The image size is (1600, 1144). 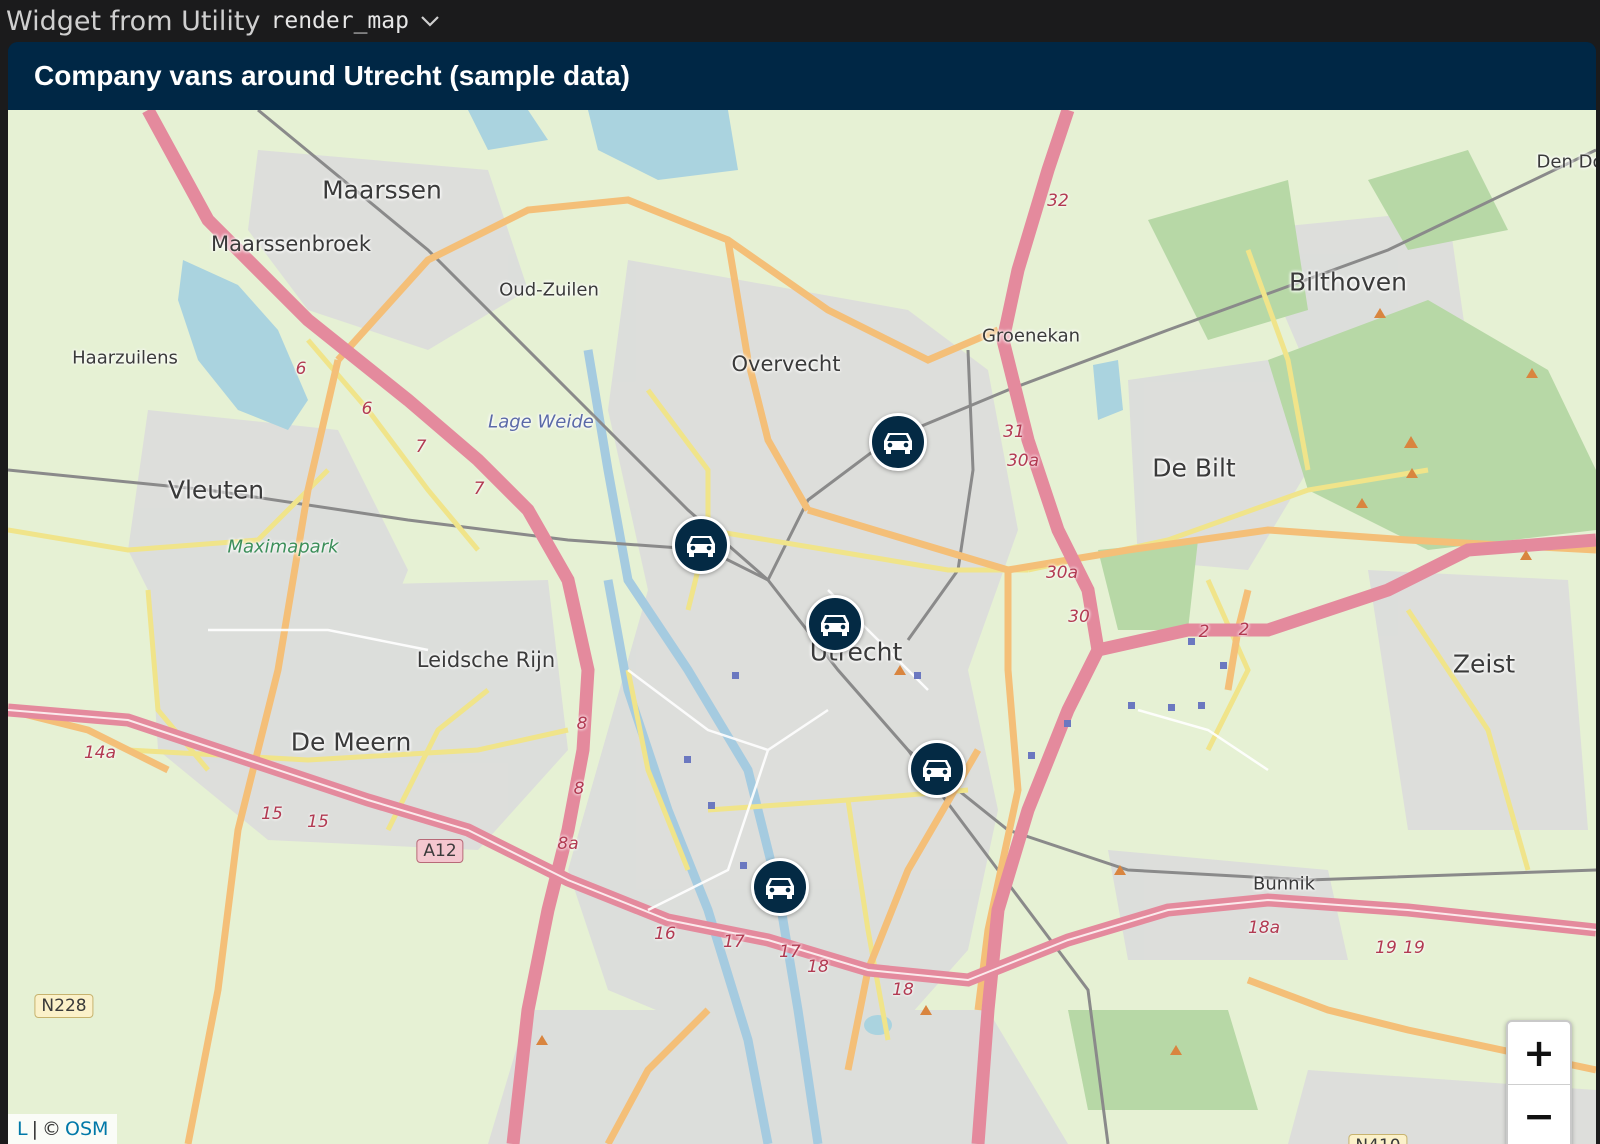 What do you see at coordinates (64, 1006) in the screenshot?
I see `road-shield-n228: N228` at bounding box center [64, 1006].